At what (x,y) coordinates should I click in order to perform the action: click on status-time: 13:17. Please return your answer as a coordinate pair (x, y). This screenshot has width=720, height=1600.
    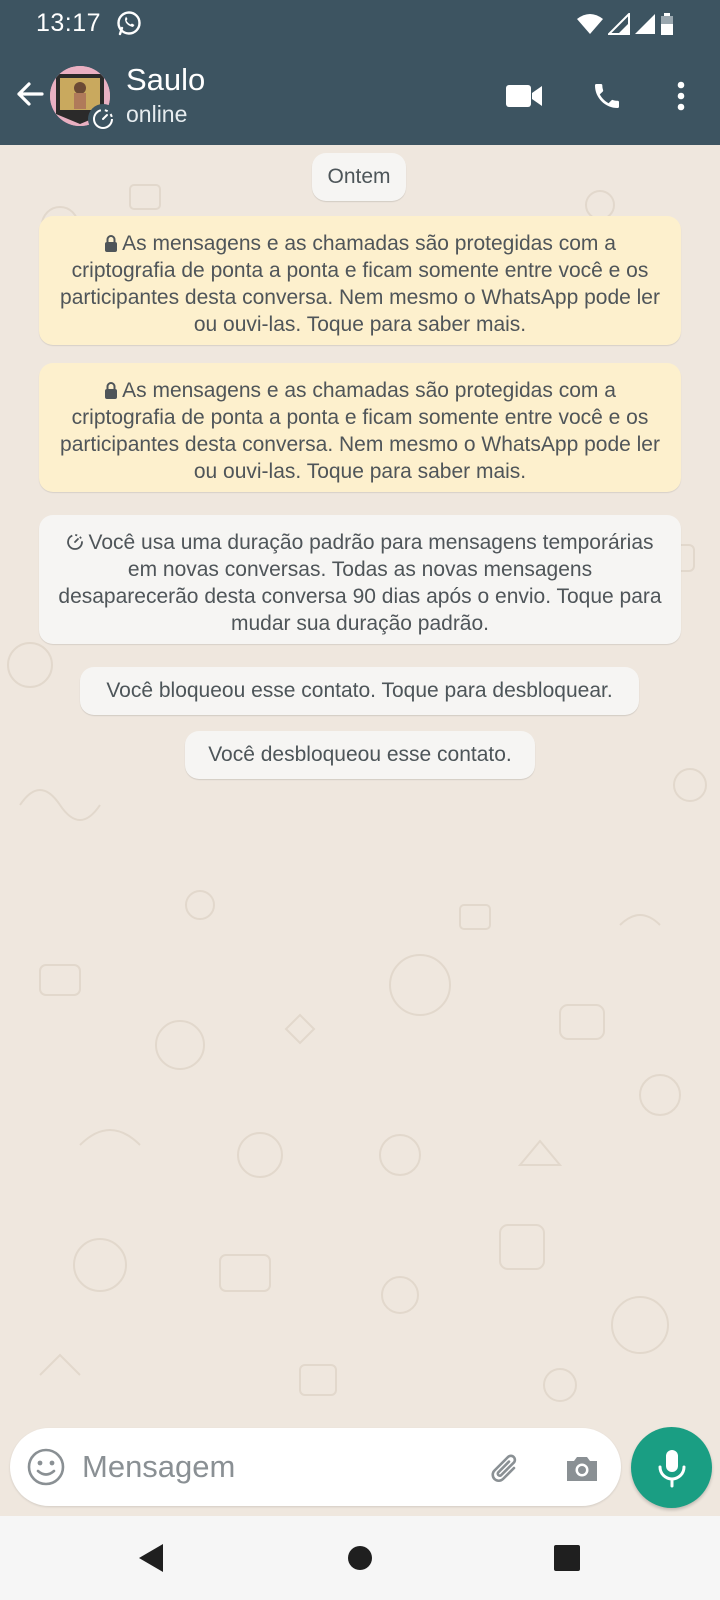
    Looking at the image, I should click on (69, 23).